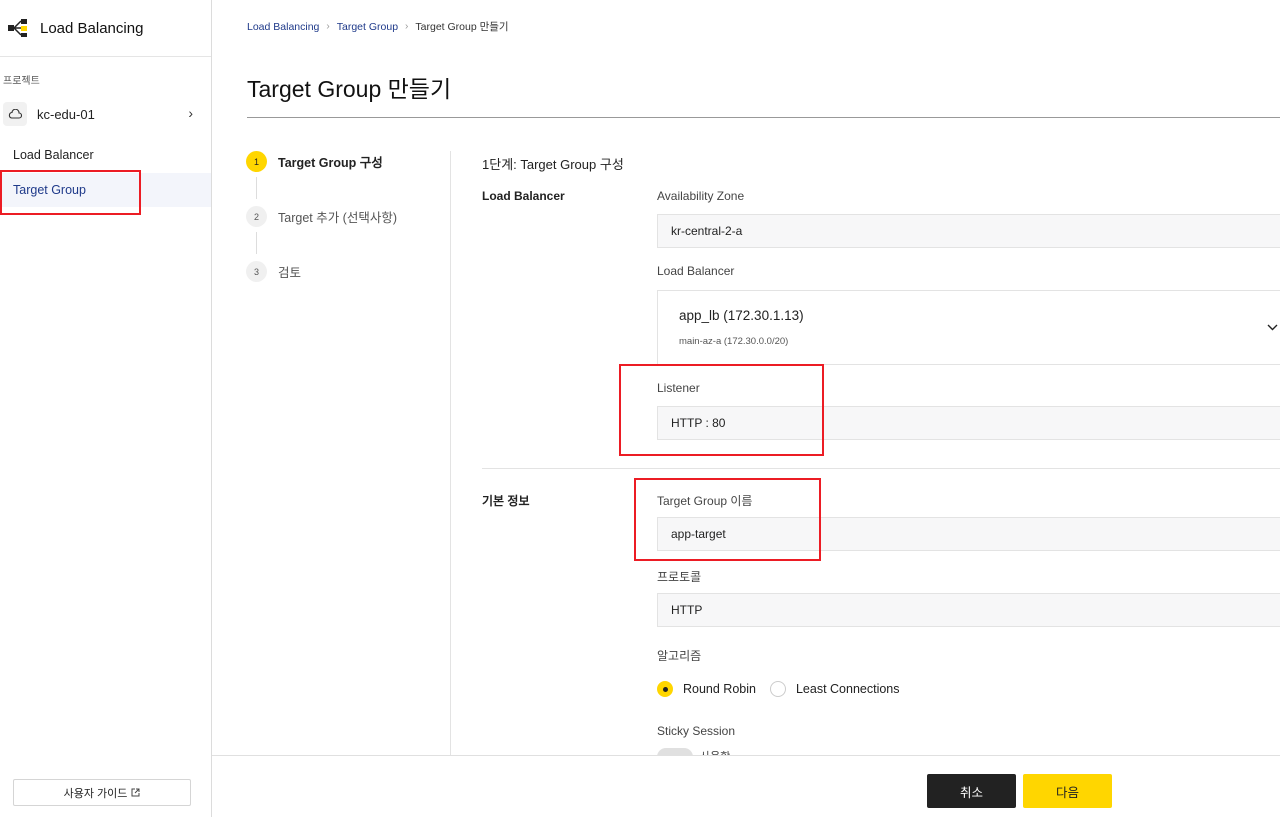  I want to click on lb-label: Load Balancer, so click(696, 271).